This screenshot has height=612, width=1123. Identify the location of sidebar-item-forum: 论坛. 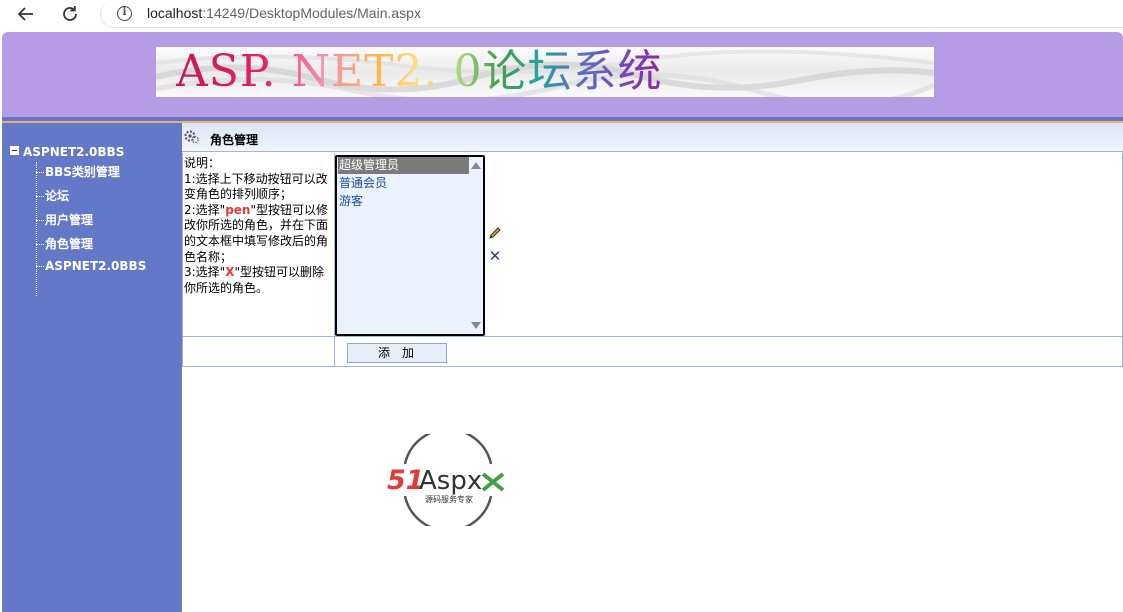
(52, 195).